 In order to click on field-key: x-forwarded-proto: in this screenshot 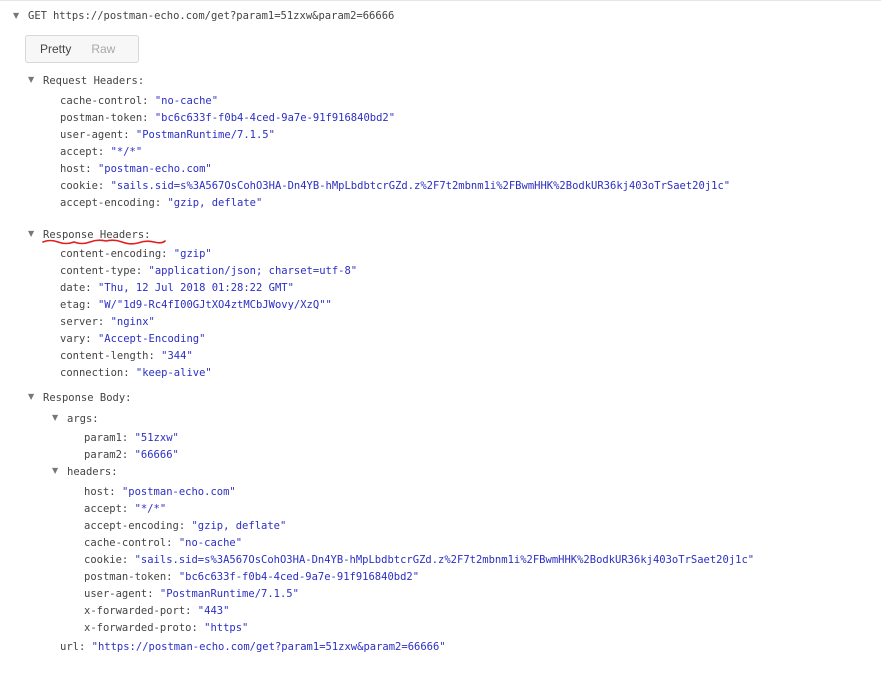, I will do `click(141, 628)`.